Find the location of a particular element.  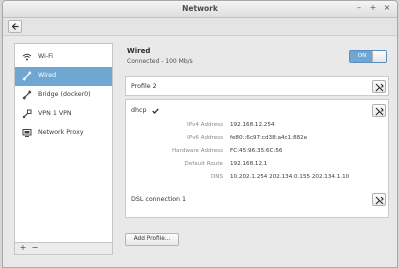

detail-key: IPv4 Address is located at coordinates (205, 125).